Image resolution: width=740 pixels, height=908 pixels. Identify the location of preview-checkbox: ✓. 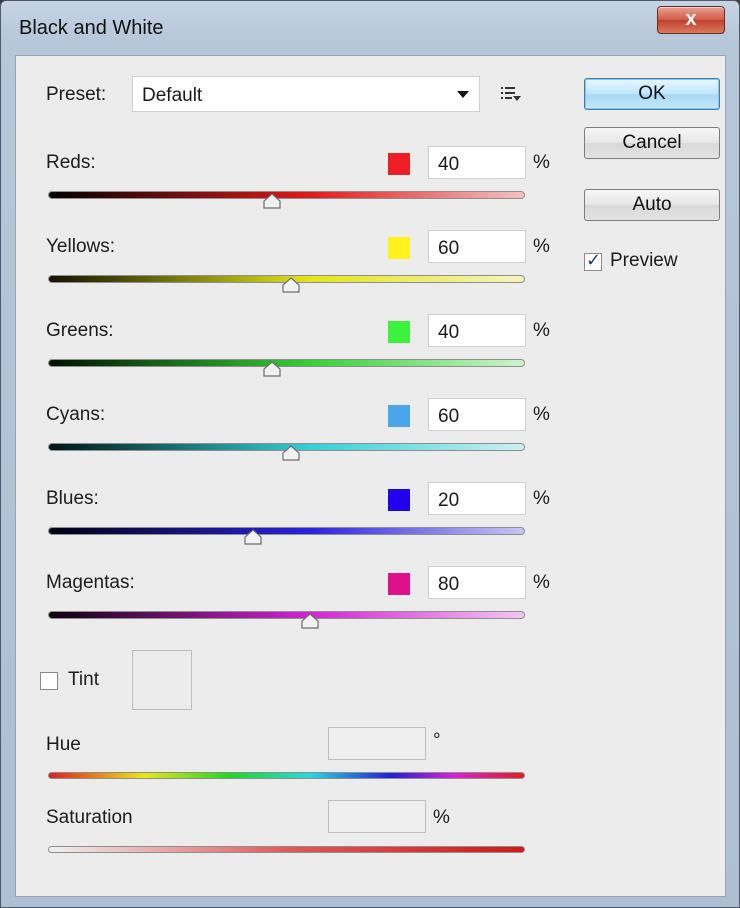
(593, 260).